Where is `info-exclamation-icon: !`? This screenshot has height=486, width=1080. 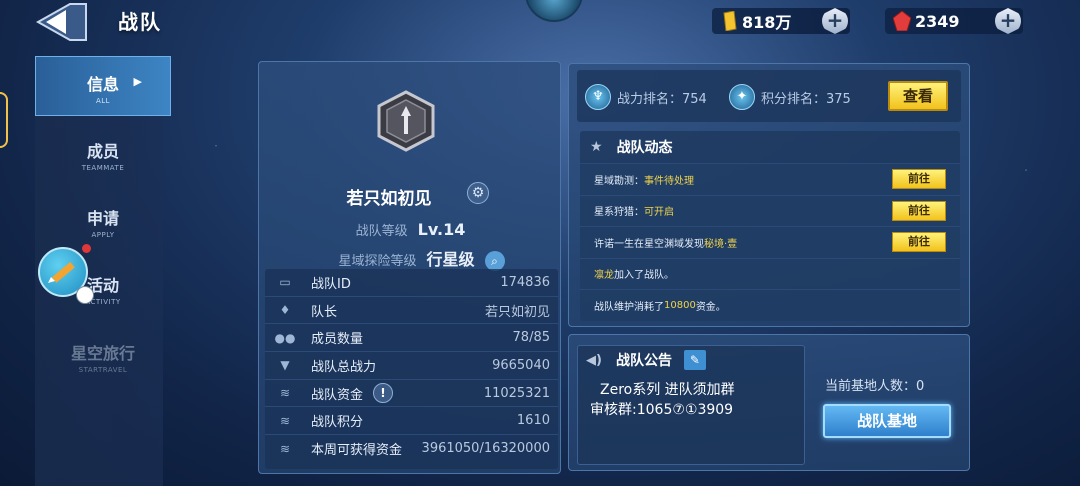 info-exclamation-icon: ! is located at coordinates (383, 393).